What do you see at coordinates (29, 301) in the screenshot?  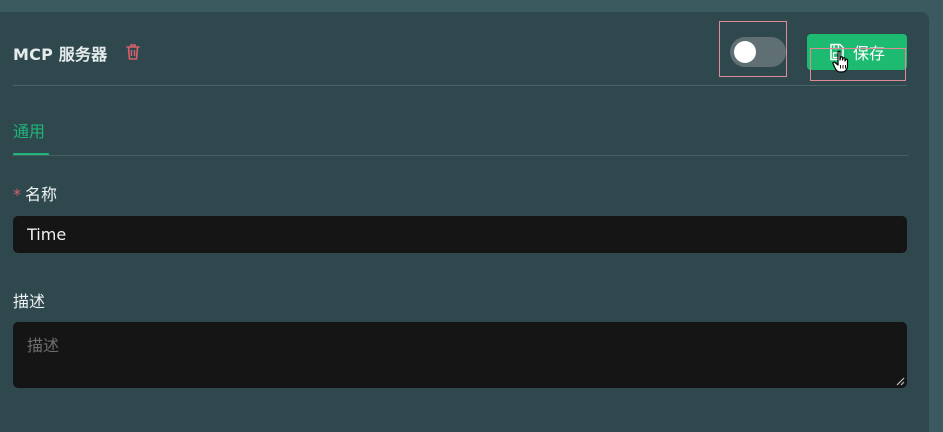 I see `description-field-label: 描述` at bounding box center [29, 301].